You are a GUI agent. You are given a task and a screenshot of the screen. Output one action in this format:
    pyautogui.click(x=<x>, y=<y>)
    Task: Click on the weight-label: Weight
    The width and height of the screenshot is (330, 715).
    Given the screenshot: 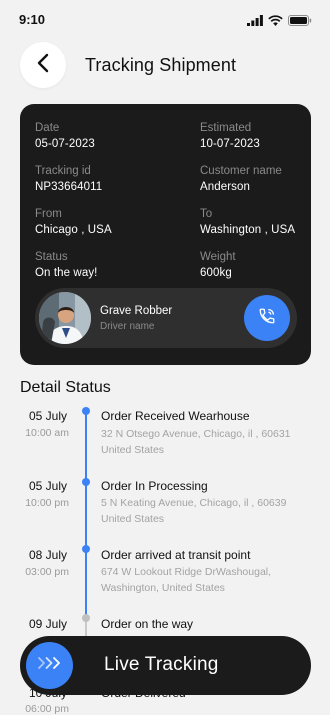 What is the action you would take?
    pyautogui.click(x=218, y=257)
    